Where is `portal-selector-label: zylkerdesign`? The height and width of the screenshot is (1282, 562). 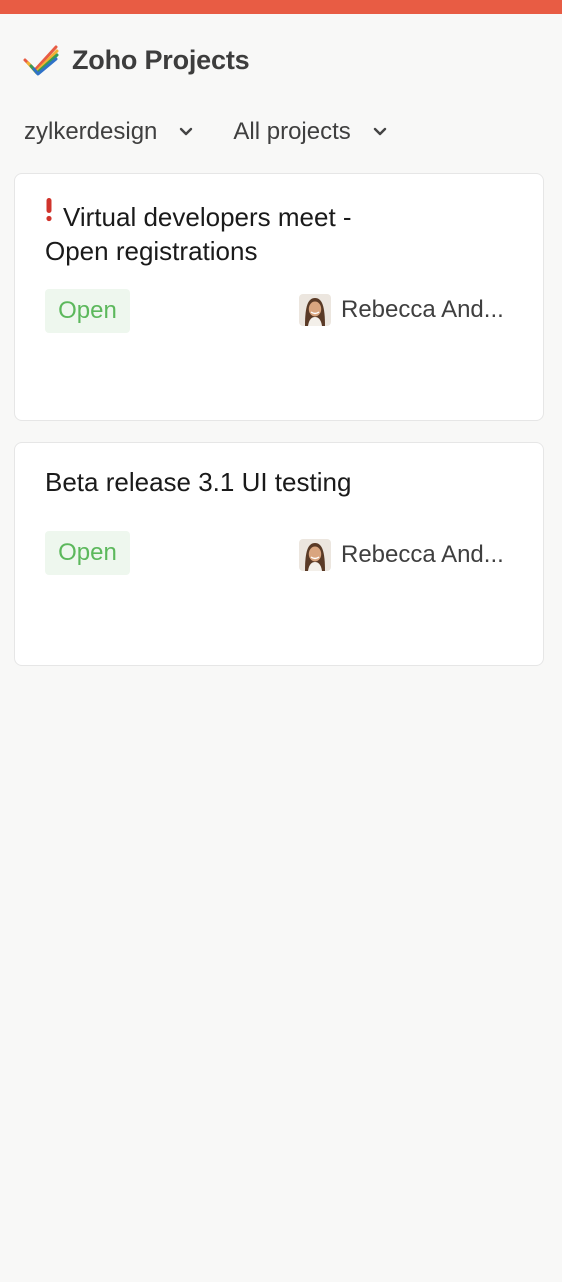 portal-selector-label: zylkerdesign is located at coordinates (91, 131).